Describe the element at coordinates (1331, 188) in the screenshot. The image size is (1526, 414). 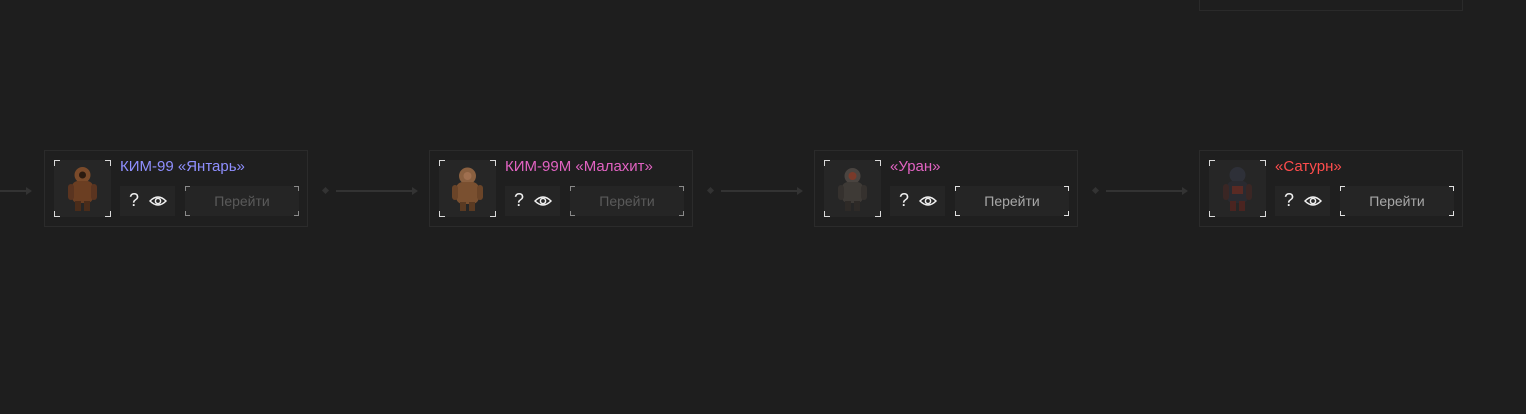
I see `suit-card: «Сатурн» ? Перейти` at that location.